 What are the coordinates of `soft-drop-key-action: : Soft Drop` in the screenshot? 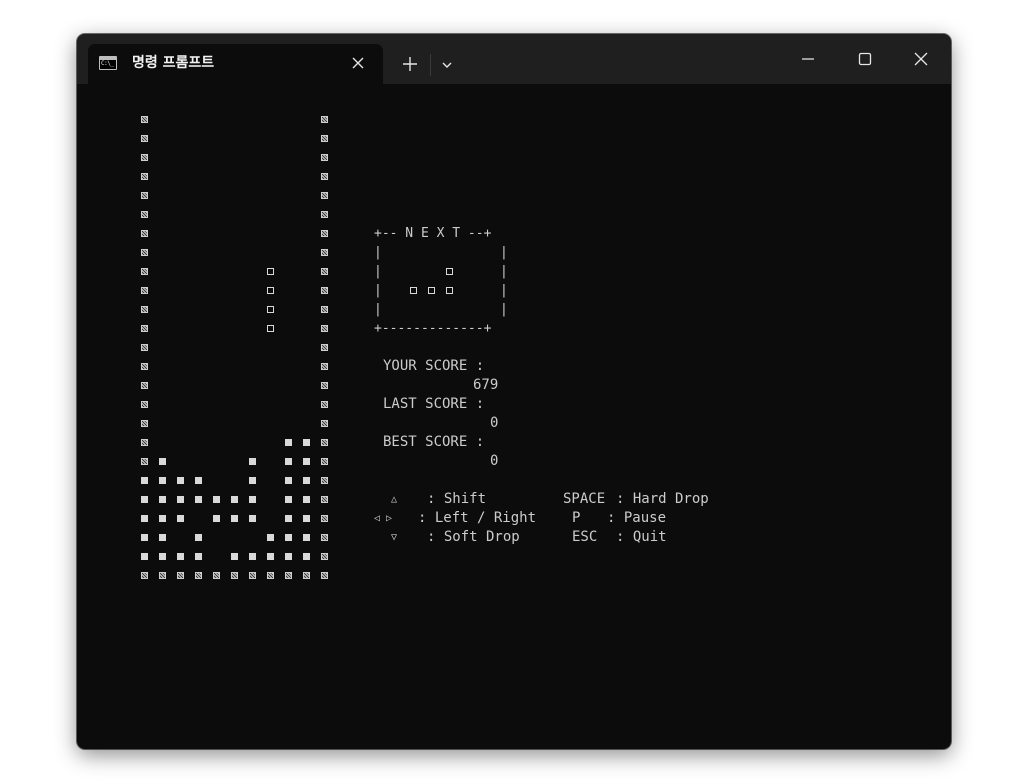 It's located at (473, 537).